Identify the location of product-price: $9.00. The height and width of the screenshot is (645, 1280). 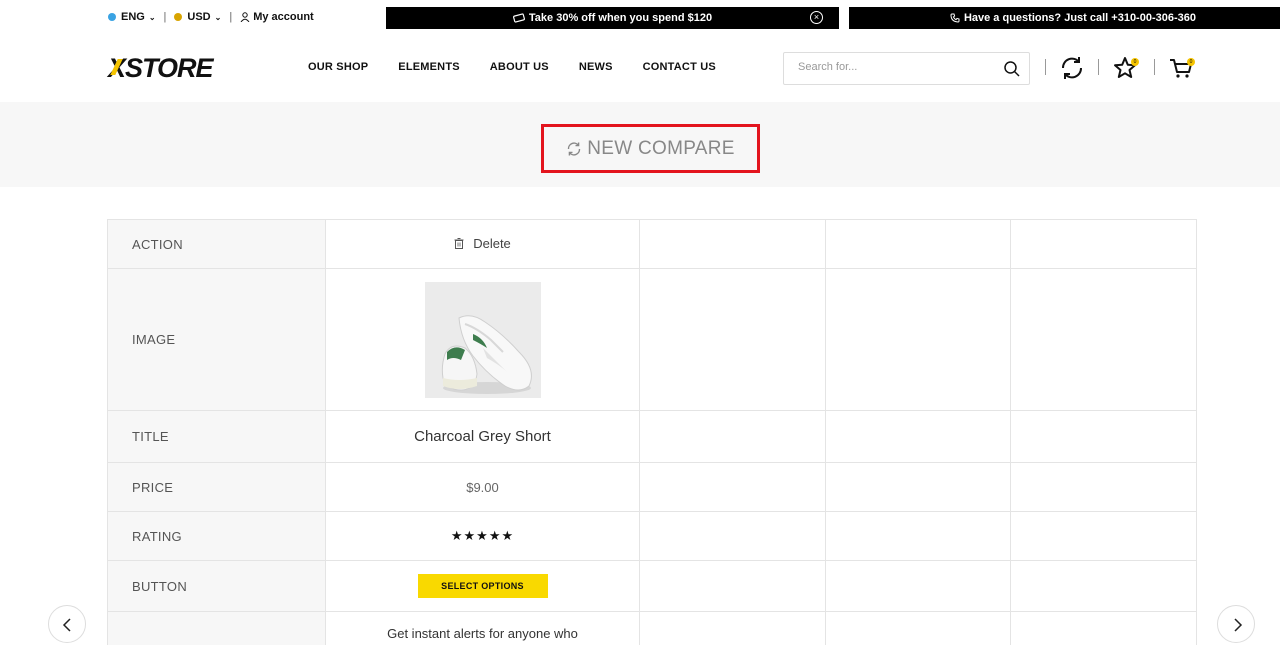
(482, 487).